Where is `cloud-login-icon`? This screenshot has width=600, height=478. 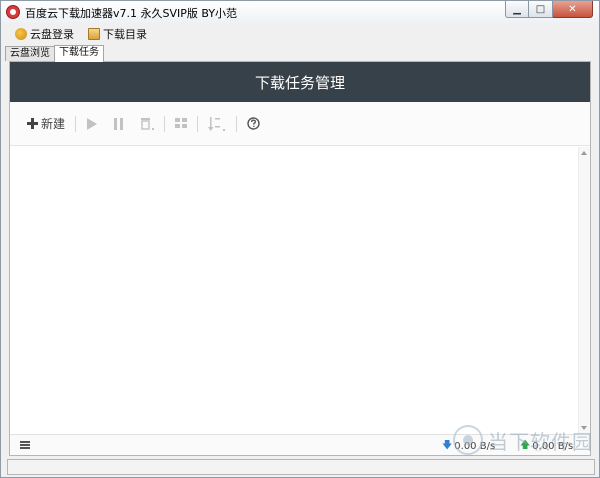 cloud-login-icon is located at coordinates (21, 34).